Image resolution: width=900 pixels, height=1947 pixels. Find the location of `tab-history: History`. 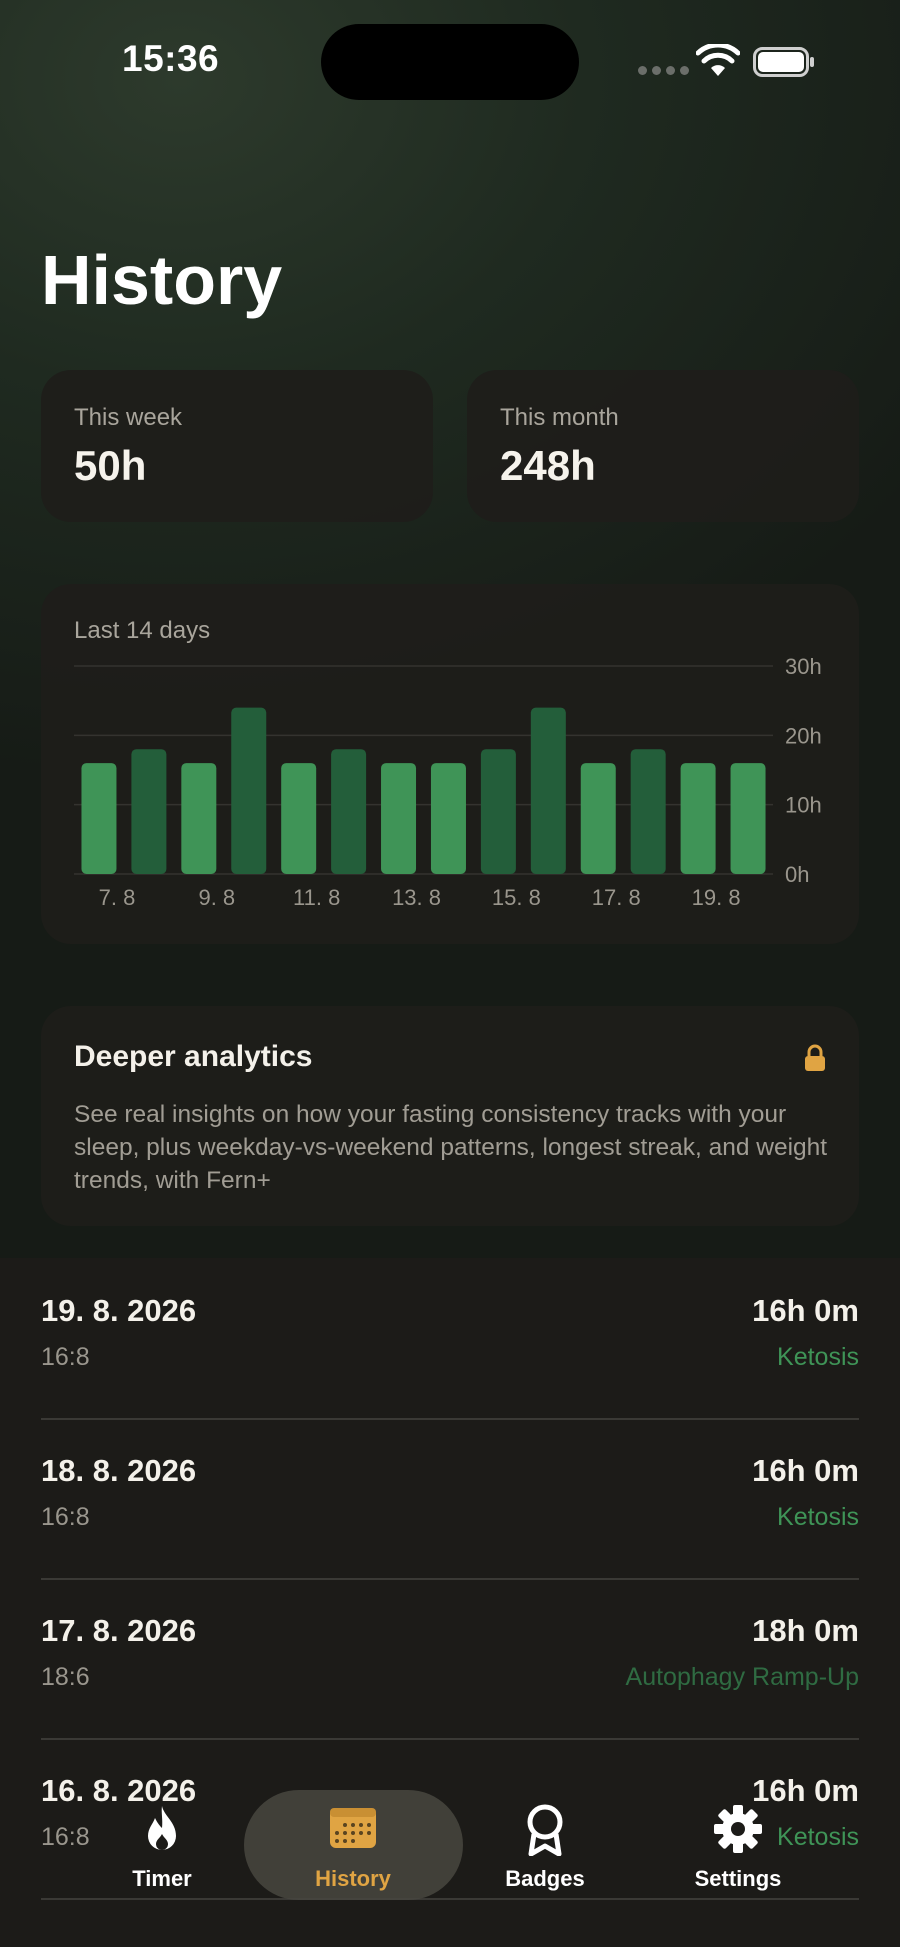

tab-history: History is located at coordinates (353, 1837).